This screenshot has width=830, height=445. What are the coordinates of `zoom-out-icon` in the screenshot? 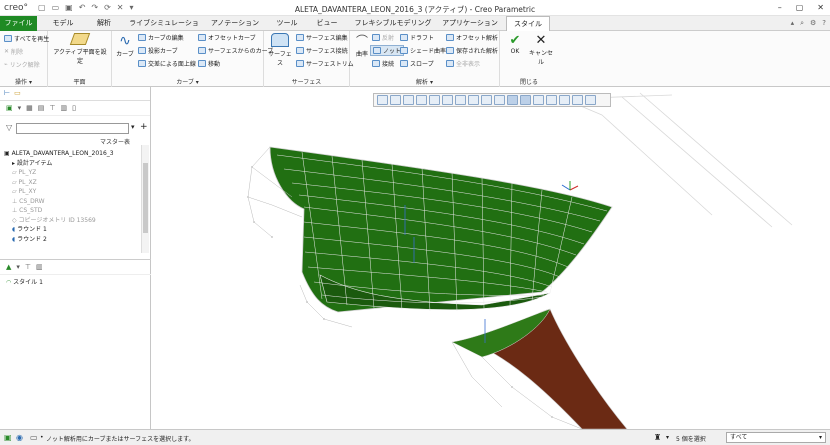 It's located at (408, 100).